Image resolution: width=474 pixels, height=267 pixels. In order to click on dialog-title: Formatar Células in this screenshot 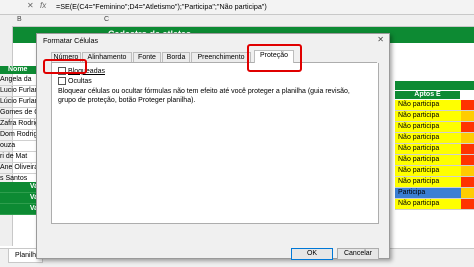, I will do `click(71, 40)`.